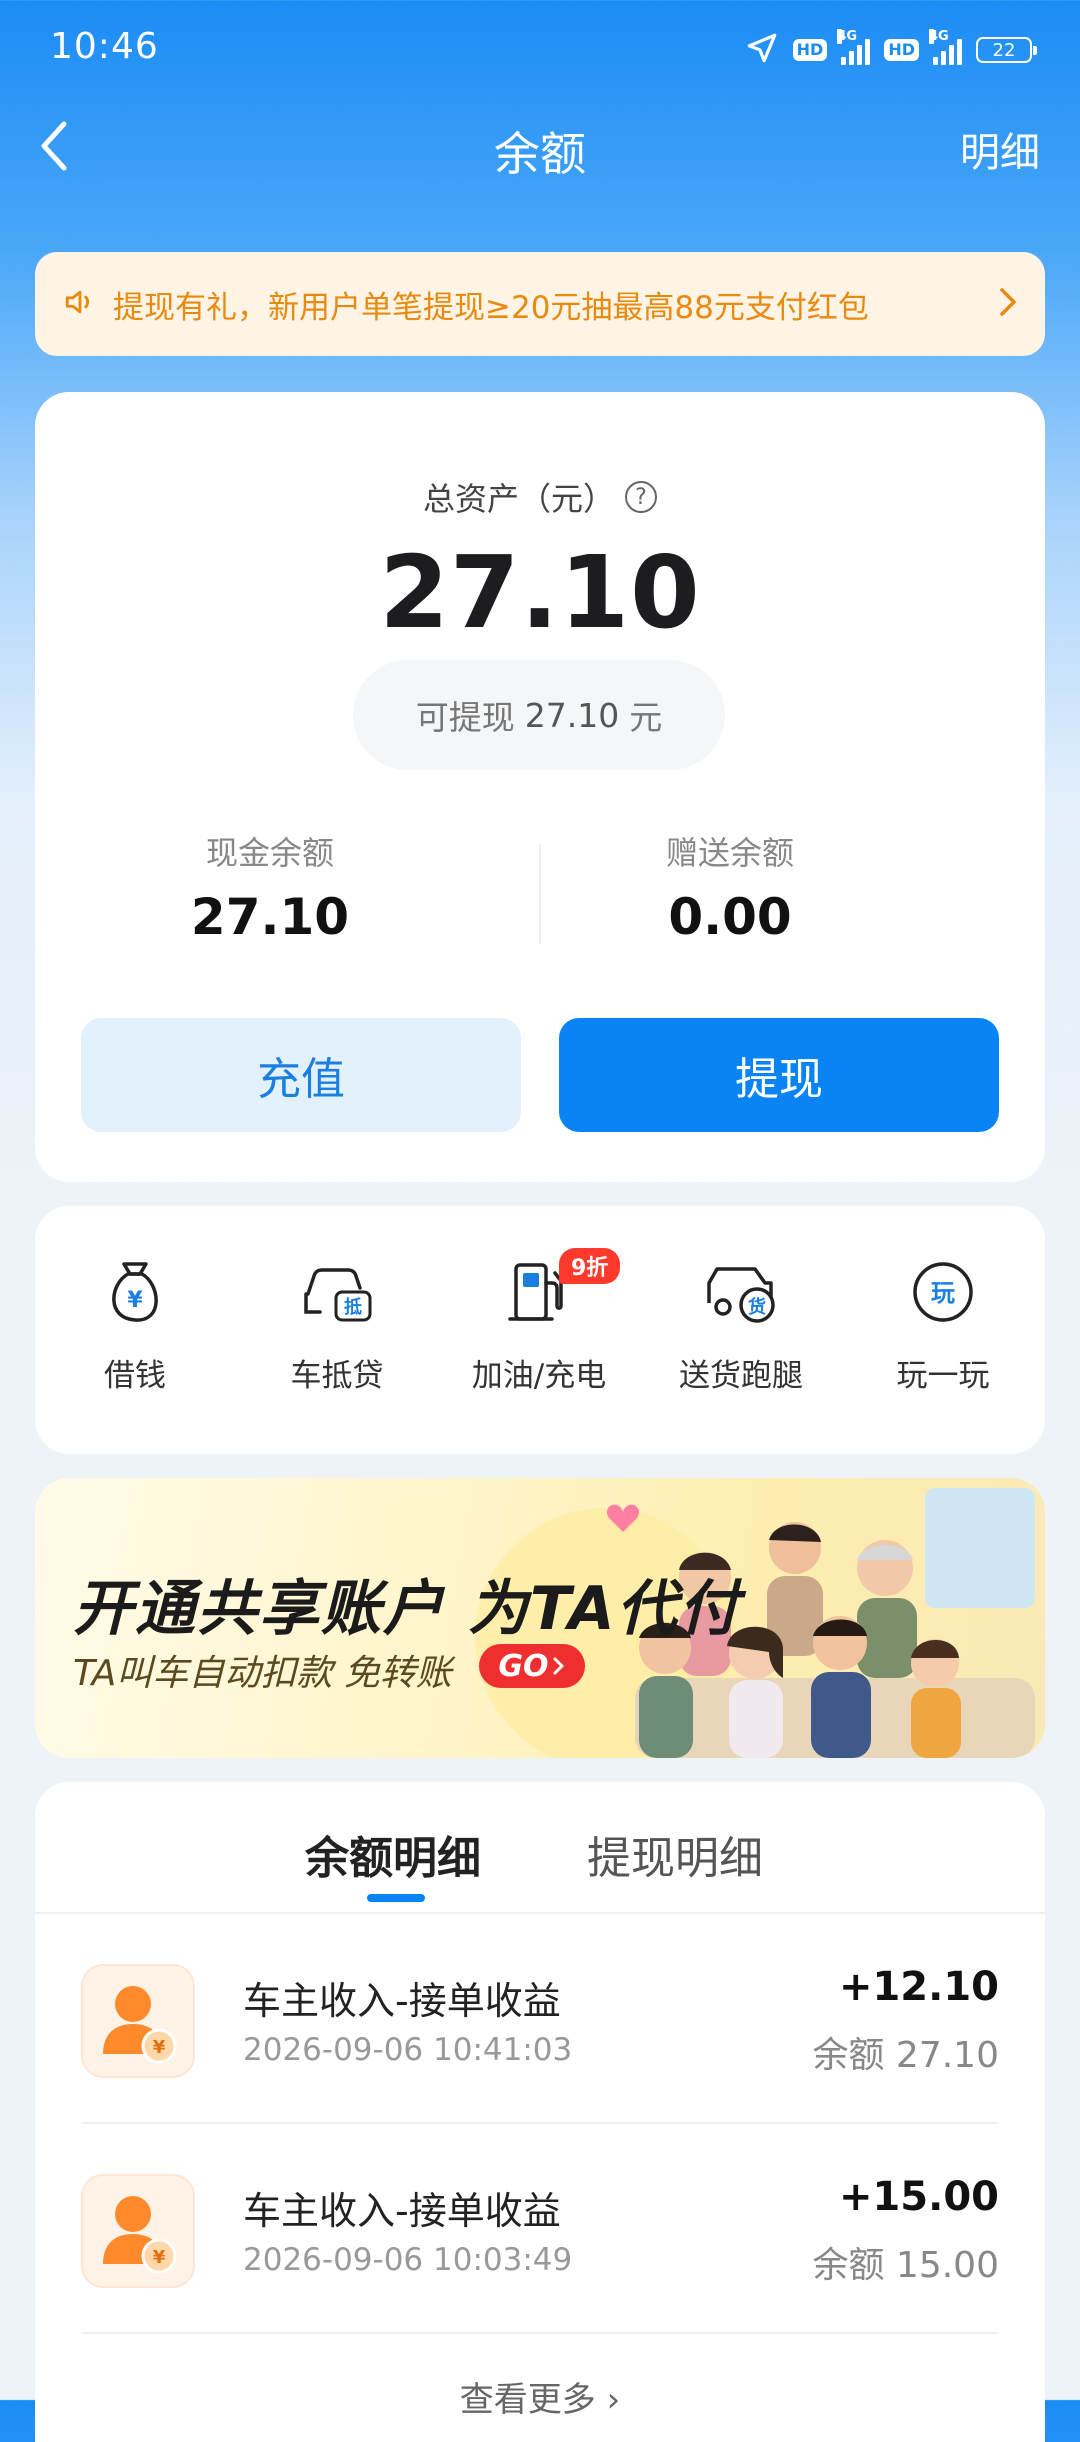  I want to click on total-assets-label: 总资产（元） ?, so click(540, 497).